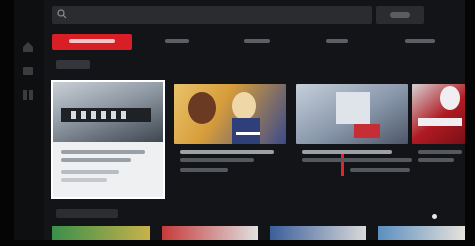 The image size is (475, 246). I want to click on tv-bezel-left, so click(7, 123).